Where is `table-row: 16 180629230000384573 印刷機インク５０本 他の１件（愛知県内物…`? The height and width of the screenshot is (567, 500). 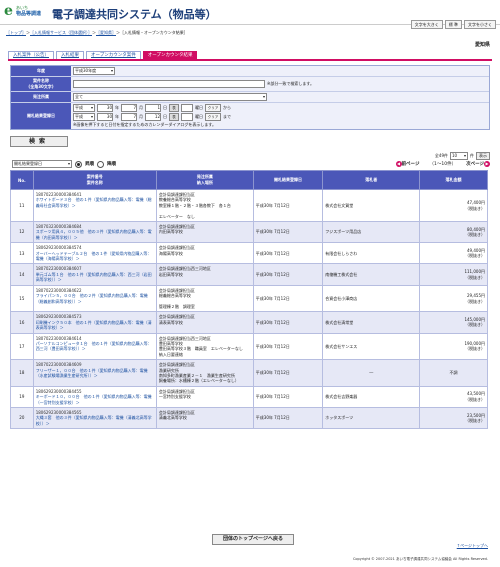
table-row: 16 180629230000384573 印刷機インク５０本 他の１件（愛知県内物… is located at coordinates (249, 322).